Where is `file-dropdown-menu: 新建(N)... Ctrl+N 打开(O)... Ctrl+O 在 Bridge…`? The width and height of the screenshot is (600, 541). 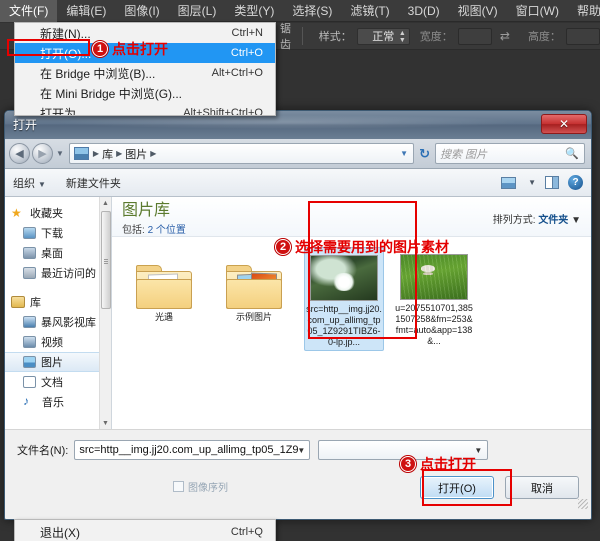 file-dropdown-menu: 新建(N)... Ctrl+N 打开(O)... Ctrl+O 在 Bridge… is located at coordinates (145, 69).